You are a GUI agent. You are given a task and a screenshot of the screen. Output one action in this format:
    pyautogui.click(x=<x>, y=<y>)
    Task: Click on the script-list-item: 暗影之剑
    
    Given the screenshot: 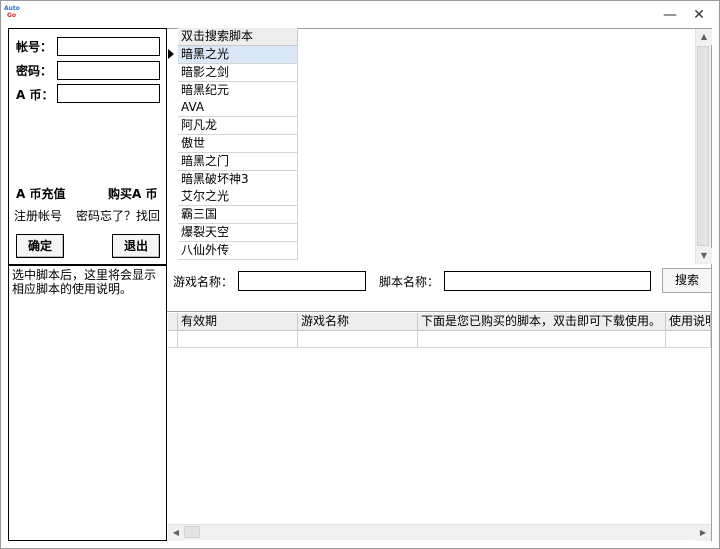 What is the action you would take?
    pyautogui.click(x=238, y=72)
    